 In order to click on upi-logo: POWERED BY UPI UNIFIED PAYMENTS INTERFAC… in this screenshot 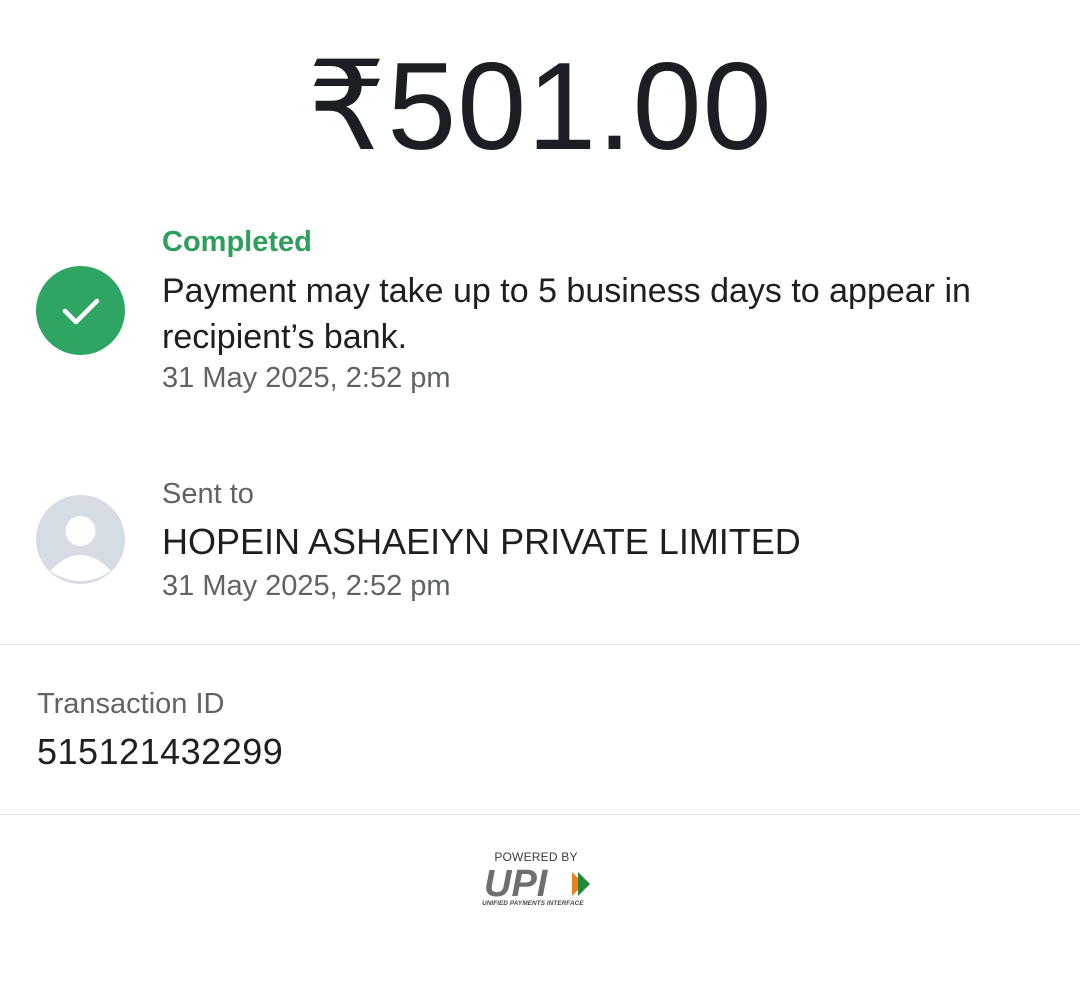, I will do `click(540, 881)`.